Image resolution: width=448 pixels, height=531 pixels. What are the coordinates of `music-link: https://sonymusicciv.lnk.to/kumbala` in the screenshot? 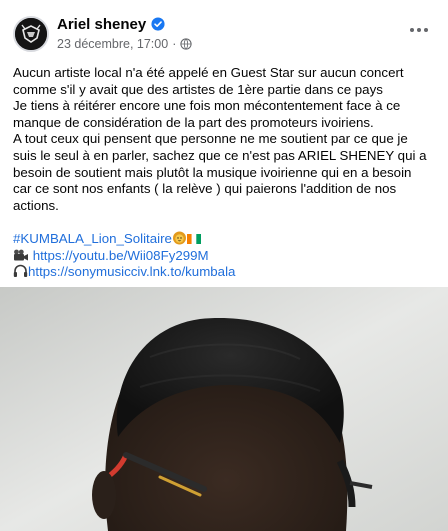 It's located at (131, 271).